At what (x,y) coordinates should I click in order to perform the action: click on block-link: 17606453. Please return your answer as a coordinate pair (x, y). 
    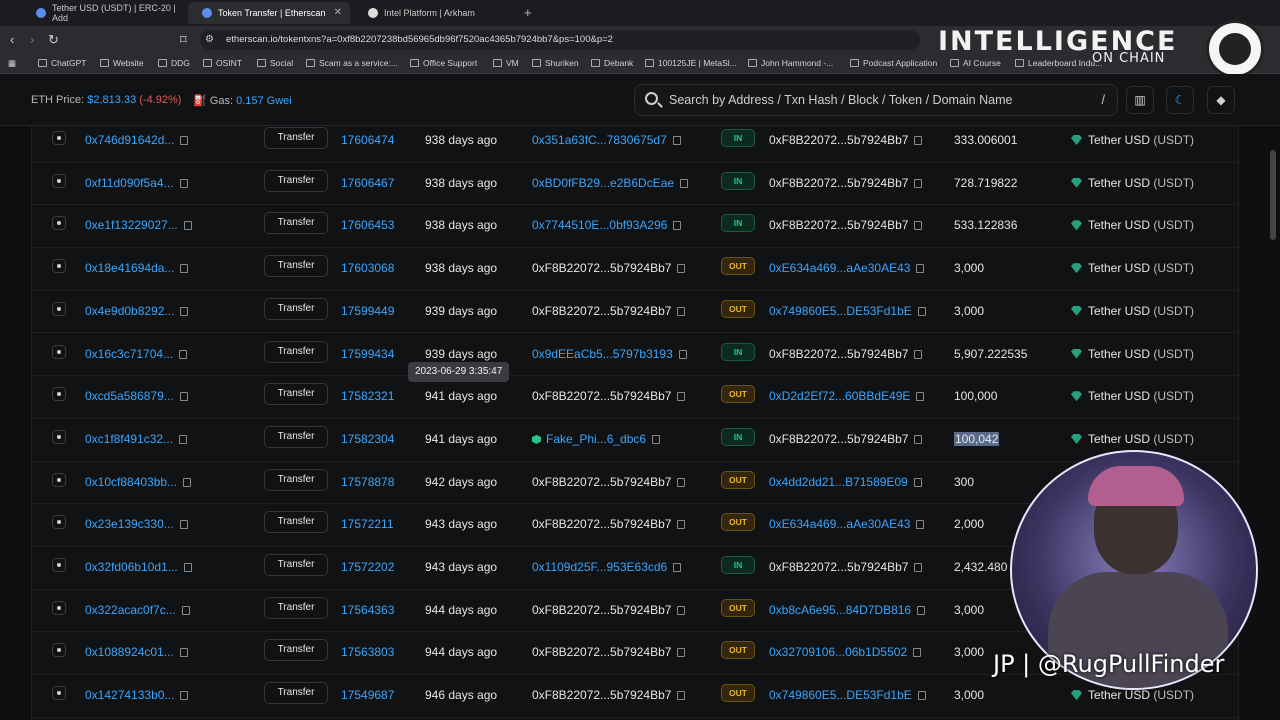
    Looking at the image, I should click on (367, 225).